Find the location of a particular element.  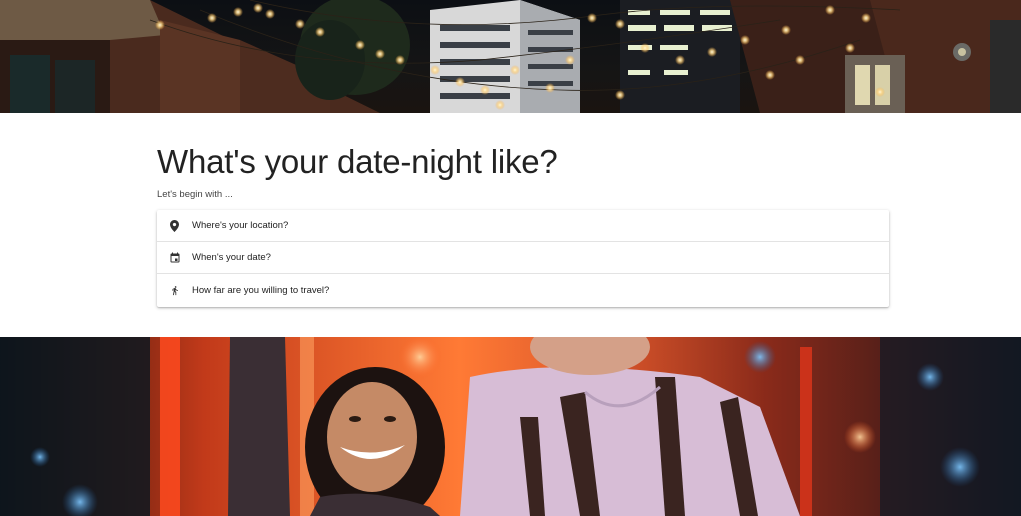

location-option-label: Where's your location? is located at coordinates (240, 225).